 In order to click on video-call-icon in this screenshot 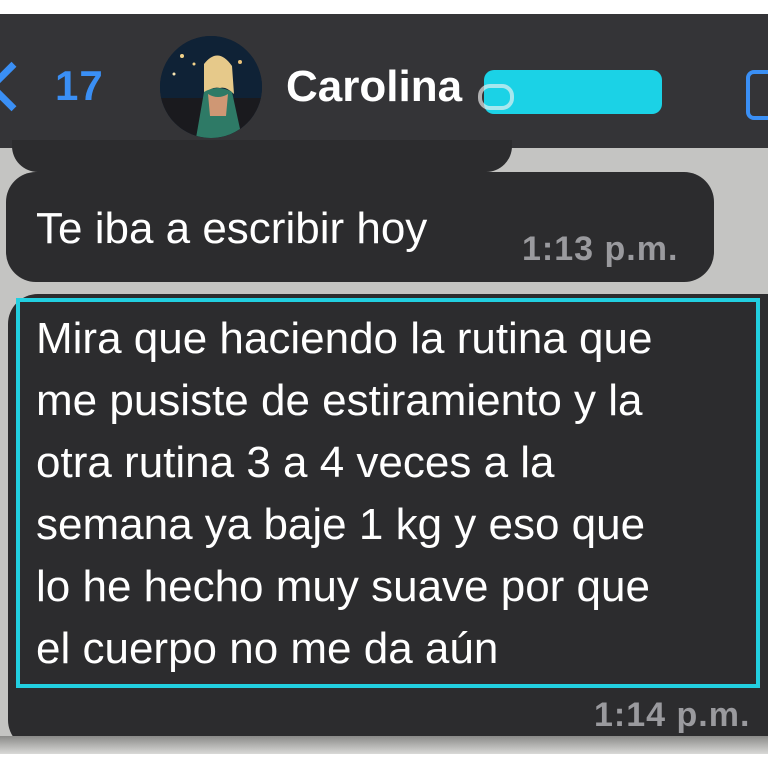, I will do `click(757, 95)`.